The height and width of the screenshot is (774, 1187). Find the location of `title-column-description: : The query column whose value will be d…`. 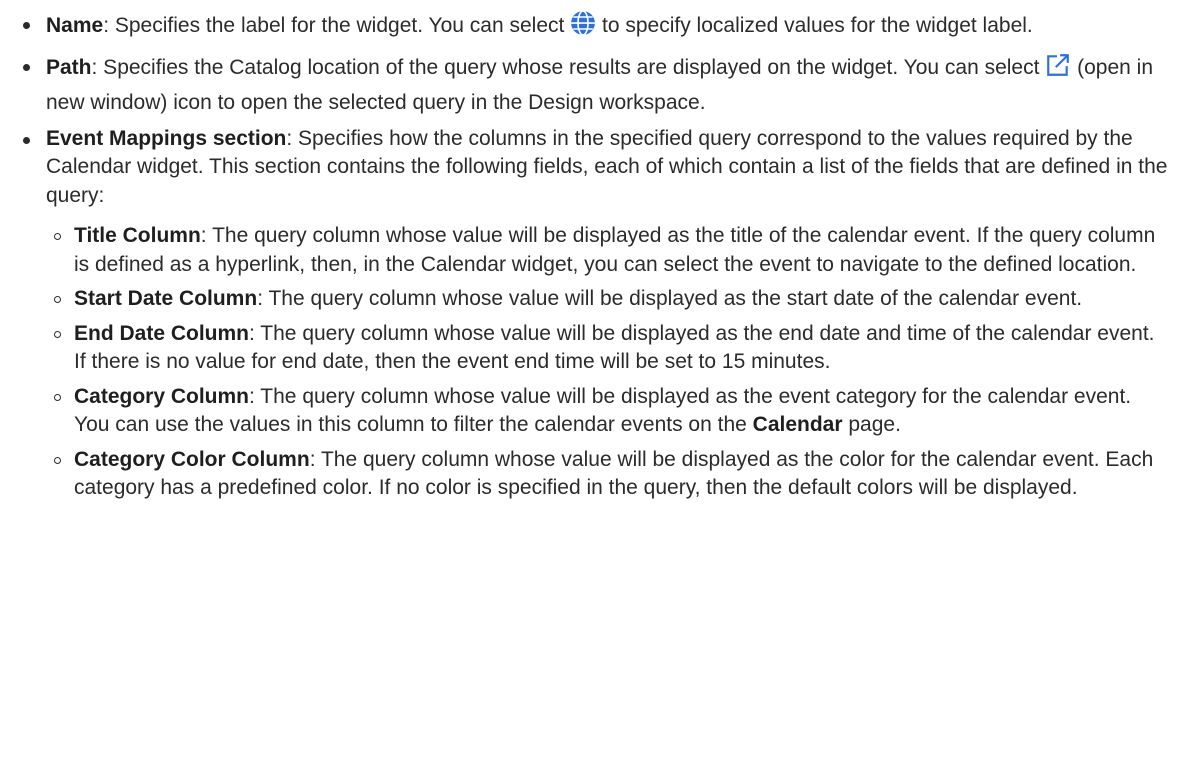

title-column-description: : The query column whose value will be d… is located at coordinates (615, 250).